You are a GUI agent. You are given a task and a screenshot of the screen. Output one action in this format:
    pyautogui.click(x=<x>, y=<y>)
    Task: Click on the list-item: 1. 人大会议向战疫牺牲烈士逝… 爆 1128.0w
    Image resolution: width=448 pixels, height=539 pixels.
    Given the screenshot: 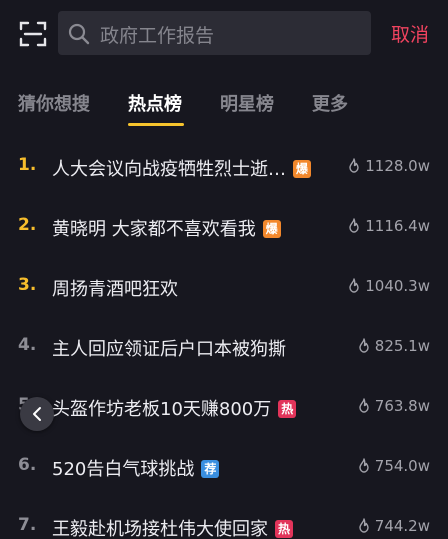 What is the action you would take?
    pyautogui.click(x=224, y=167)
    